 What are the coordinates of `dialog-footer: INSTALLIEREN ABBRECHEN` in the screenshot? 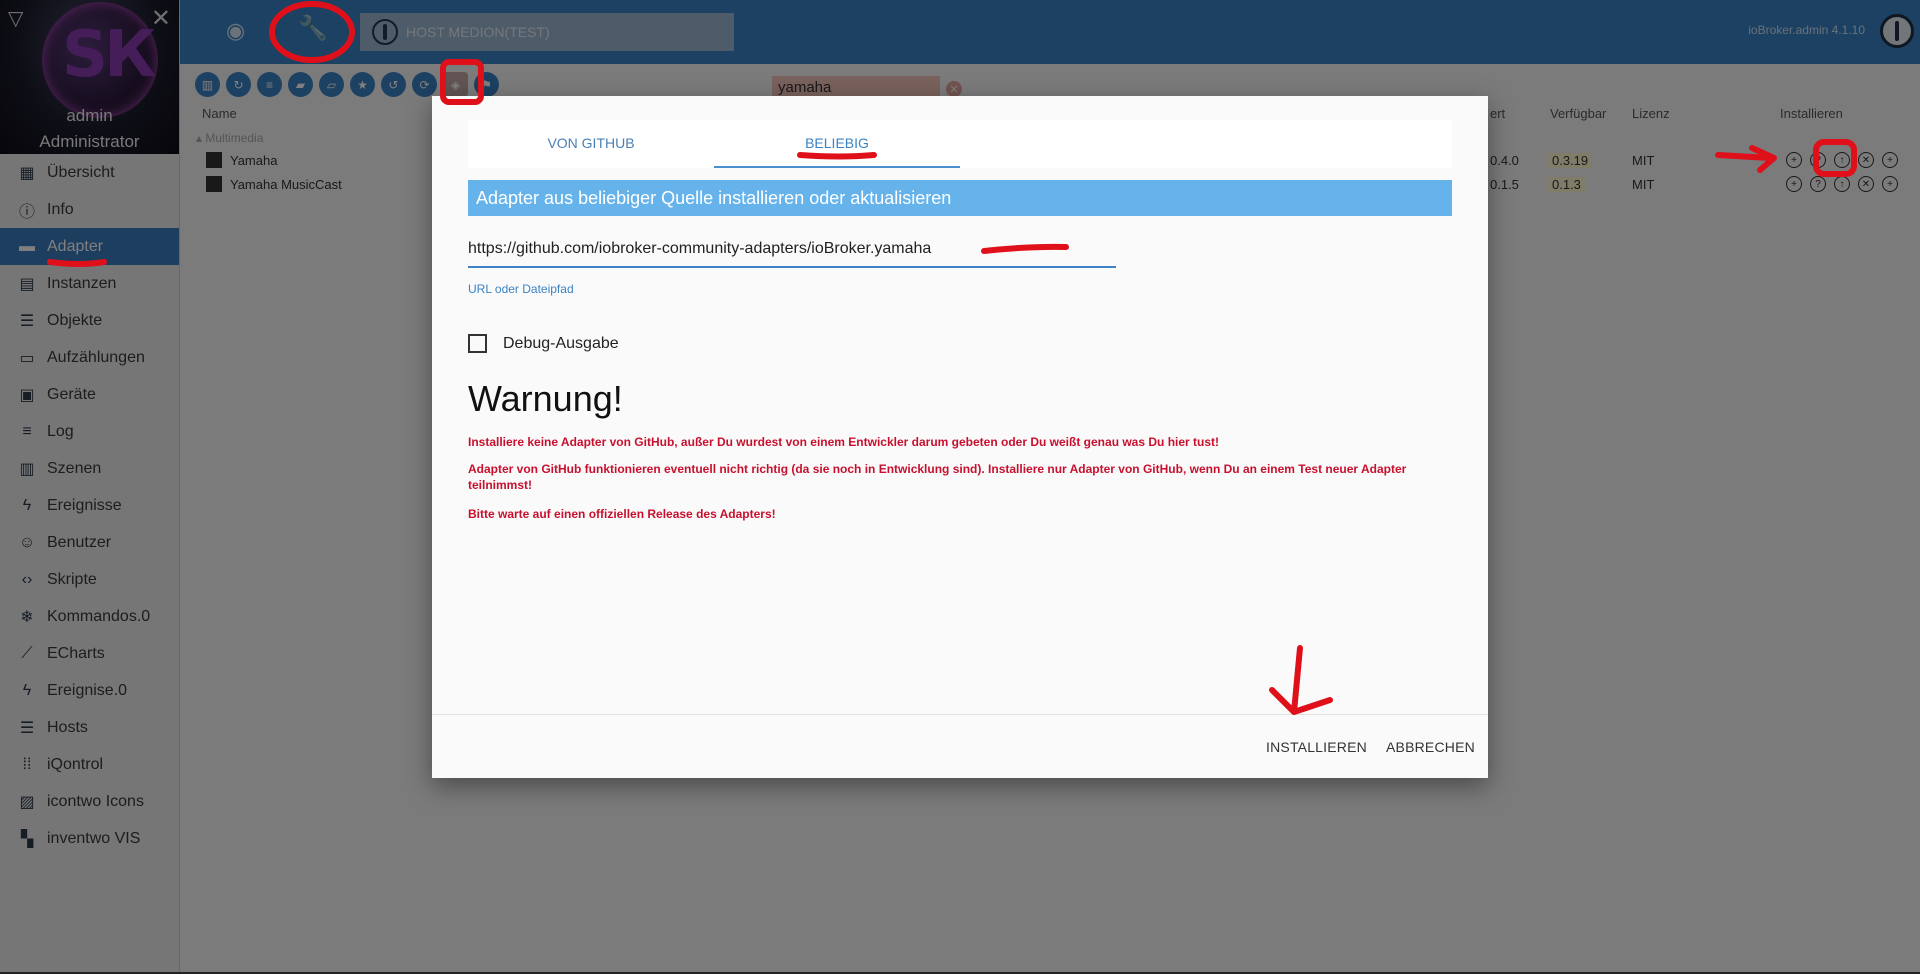 It's located at (960, 746).